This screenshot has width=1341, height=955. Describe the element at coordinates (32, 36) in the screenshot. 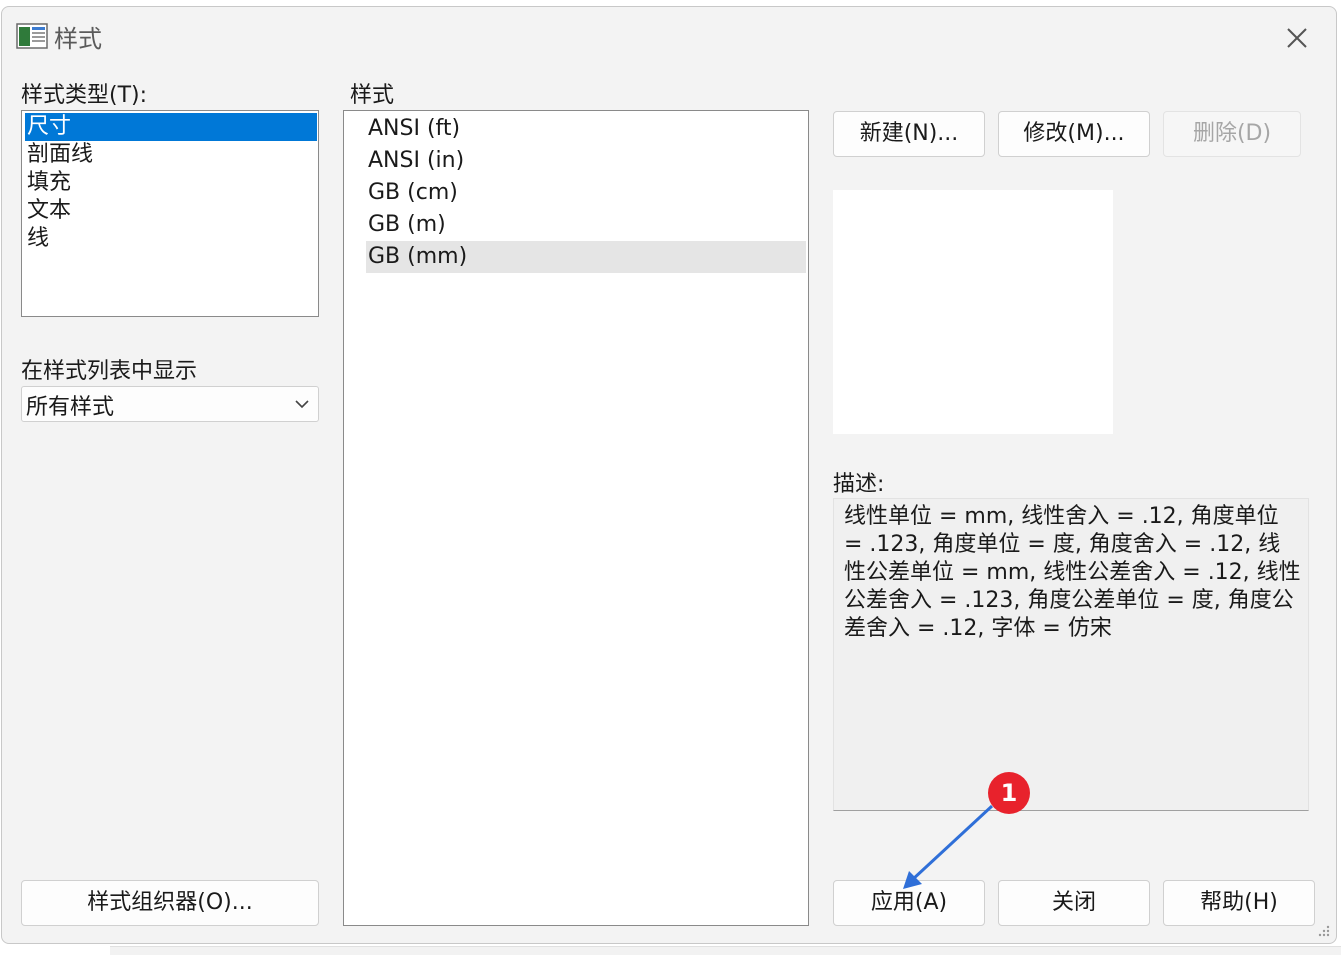

I see `app-icon` at that location.